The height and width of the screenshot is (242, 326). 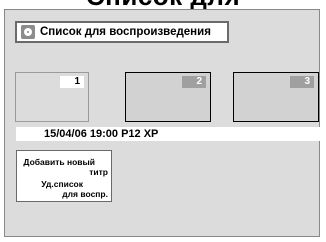 I want to click on thumbnail-number: 1, so click(x=72, y=82).